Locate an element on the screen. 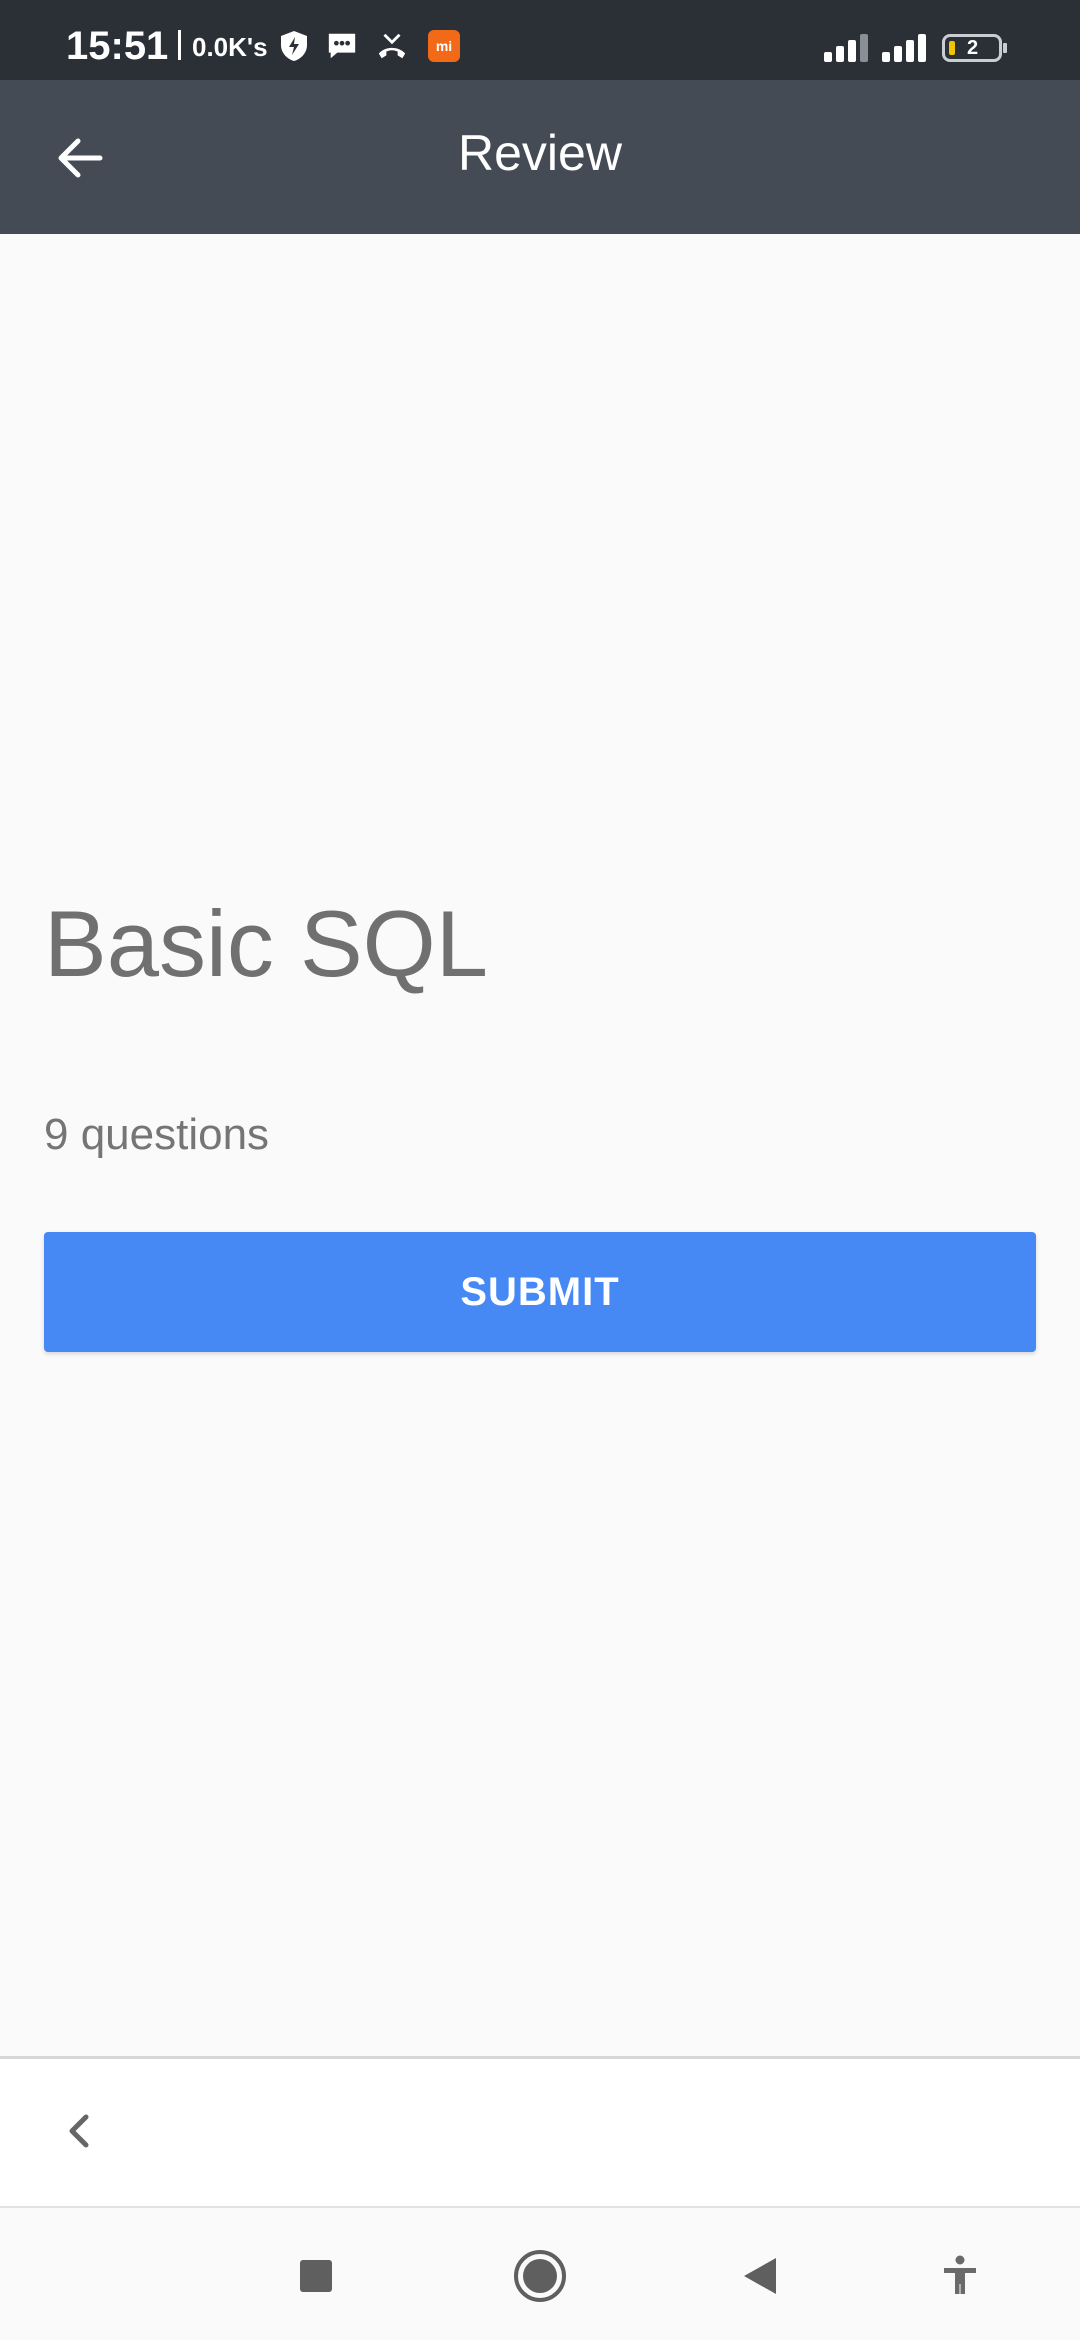 Image resolution: width=1080 pixels, height=2340 pixels. message-icon is located at coordinates (342, 46).